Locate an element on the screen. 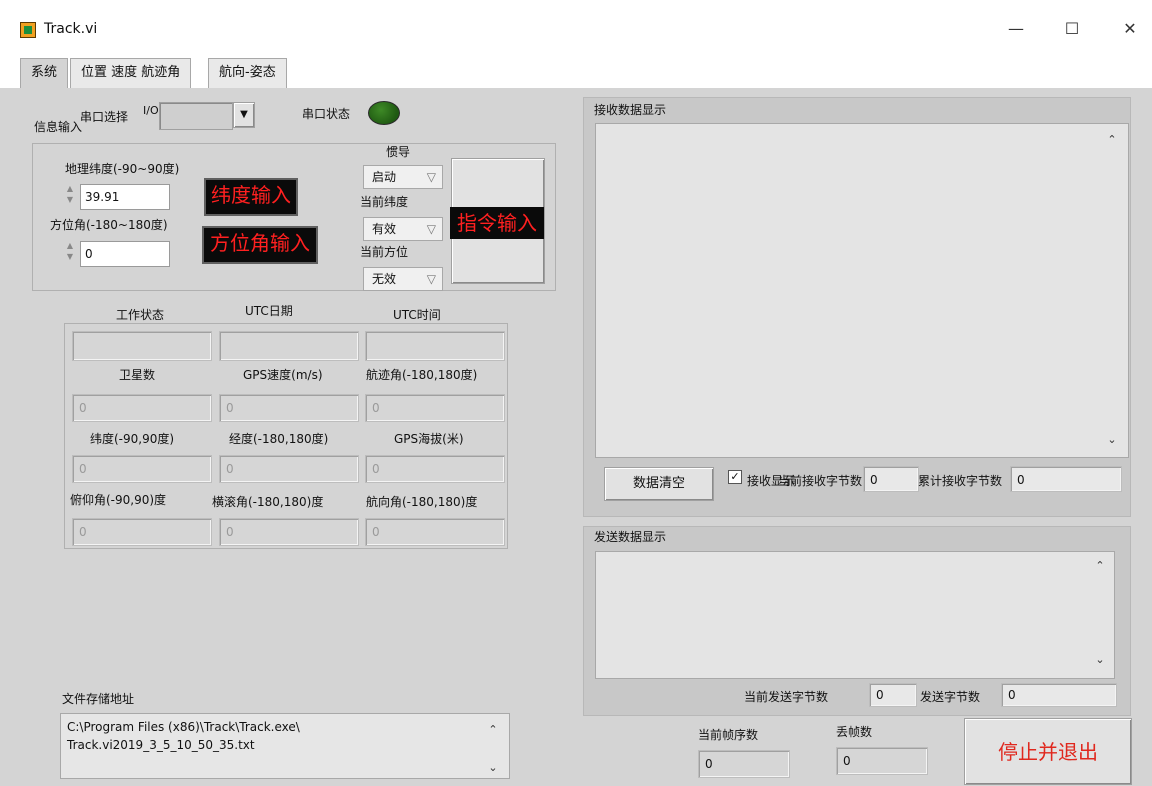 The height and width of the screenshot is (786, 1152). scroll-up-icon: ⌃ is located at coordinates (493, 730).